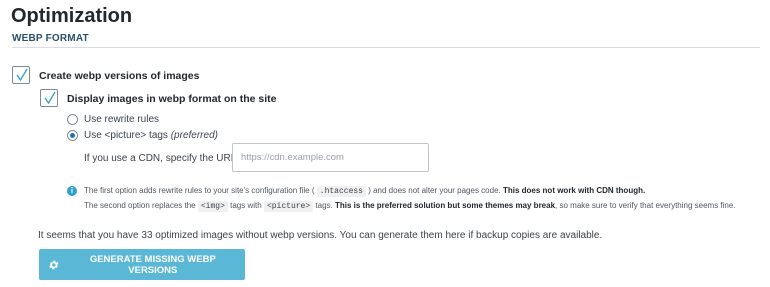  I want to click on radio-rewrite-label: Use rewrite rules, so click(122, 119).